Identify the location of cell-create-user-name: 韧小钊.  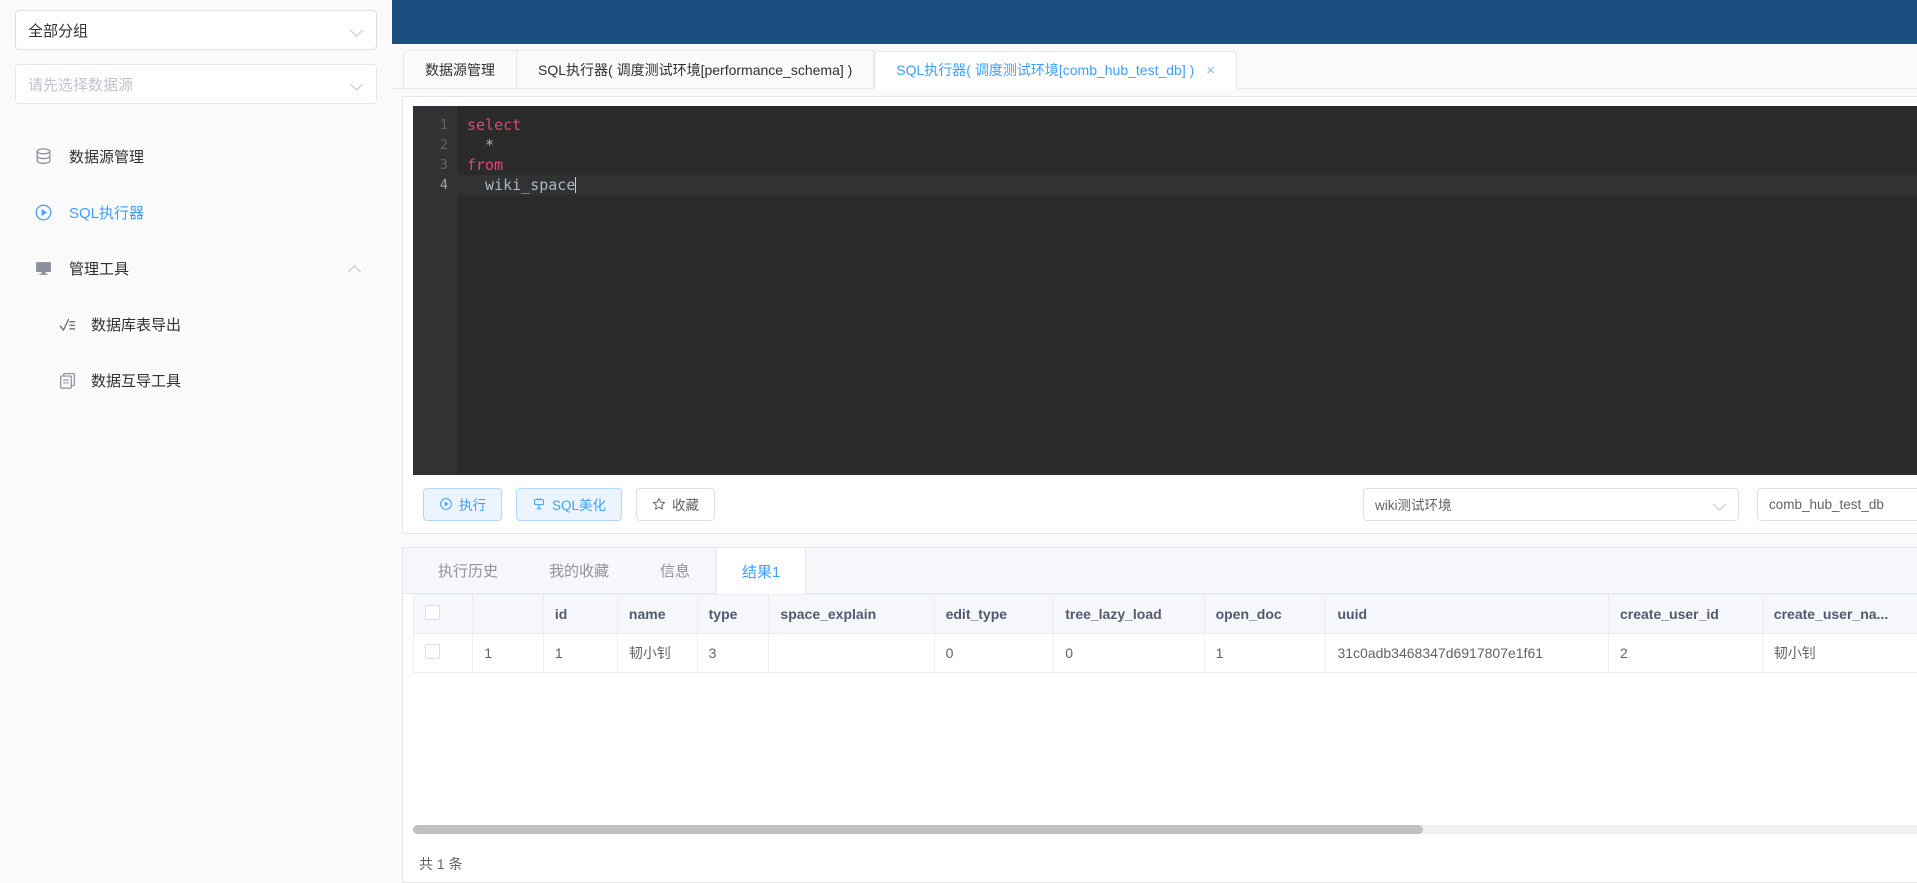
(1839, 653).